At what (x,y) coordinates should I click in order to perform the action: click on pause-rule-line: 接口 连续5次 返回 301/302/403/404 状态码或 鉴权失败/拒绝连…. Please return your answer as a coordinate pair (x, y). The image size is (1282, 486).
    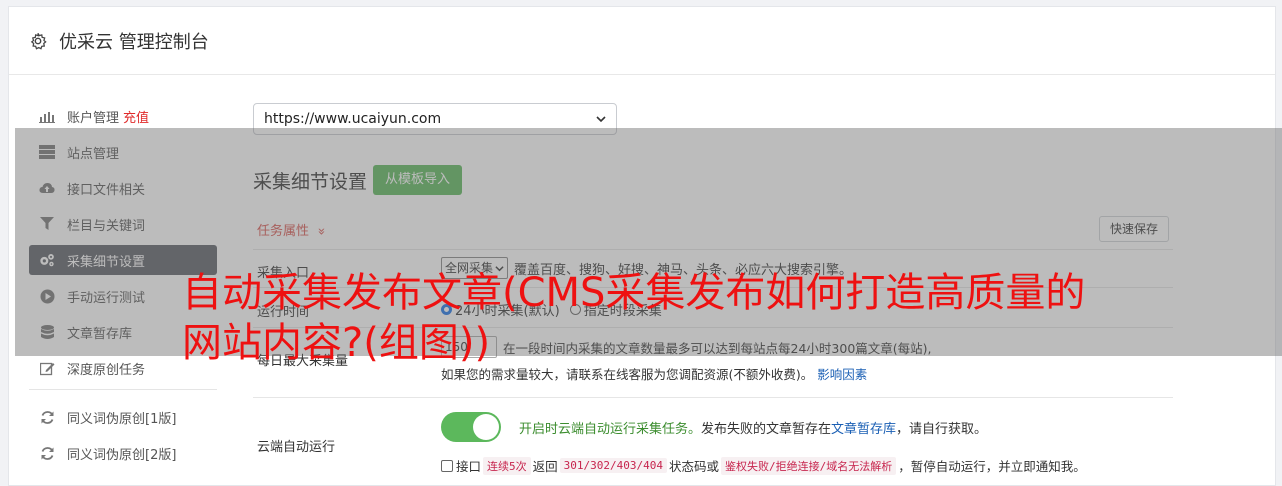
    Looking at the image, I should click on (763, 465).